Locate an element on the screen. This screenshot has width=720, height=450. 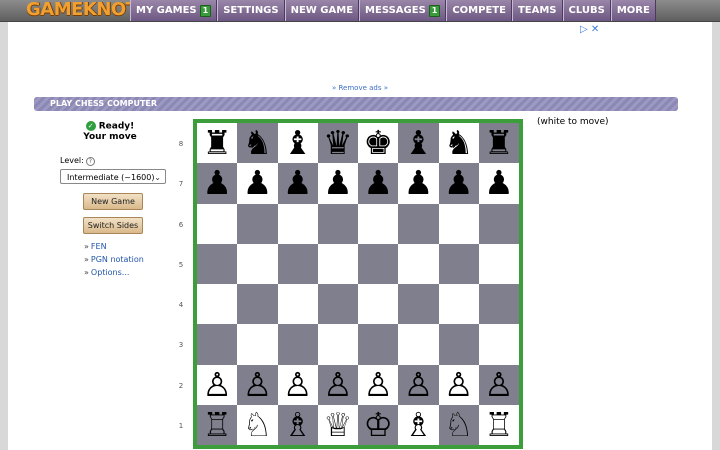
level-select: Intermediate (~1600) ⌄ is located at coordinates (113, 176).